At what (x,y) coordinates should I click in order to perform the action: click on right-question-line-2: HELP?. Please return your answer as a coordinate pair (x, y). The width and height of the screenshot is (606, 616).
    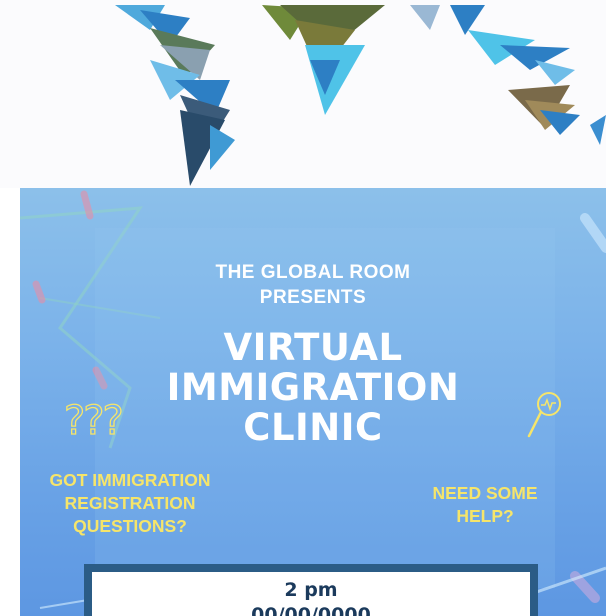
    Looking at the image, I should click on (485, 516).